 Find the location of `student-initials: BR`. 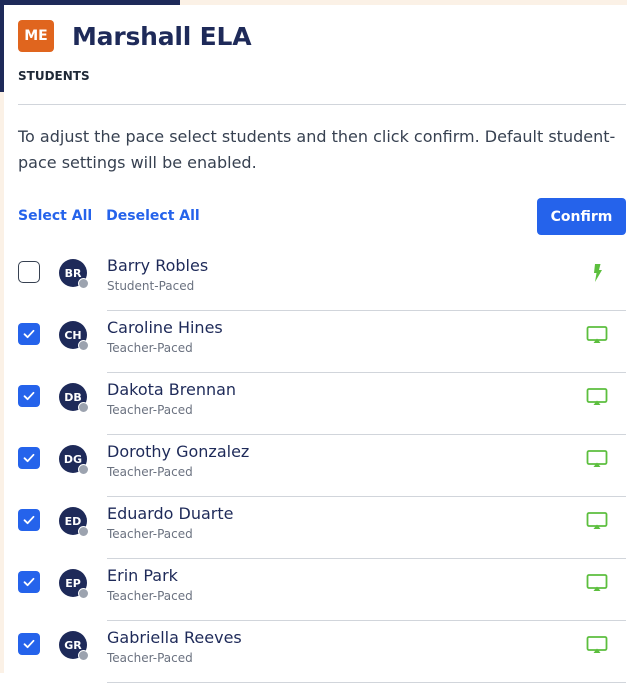

student-initials: BR is located at coordinates (73, 273).